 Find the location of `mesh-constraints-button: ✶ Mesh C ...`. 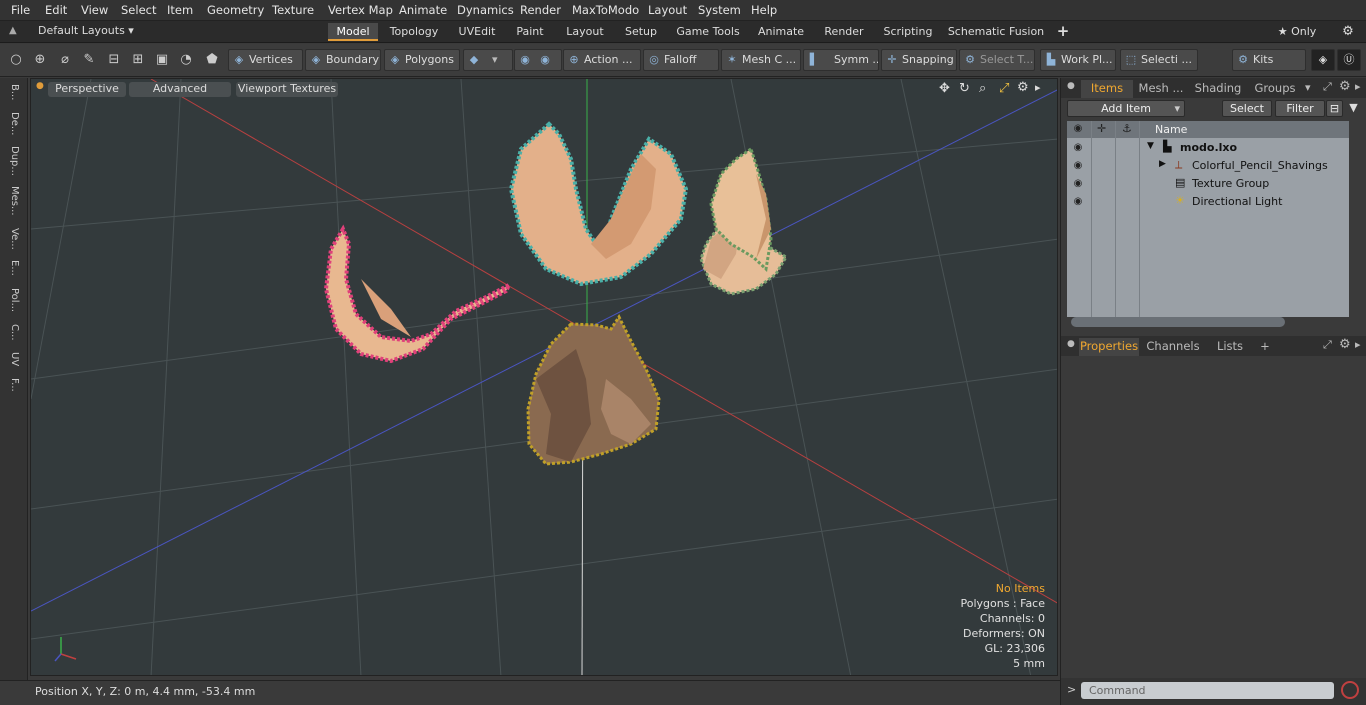

mesh-constraints-button: ✶ Mesh C ... is located at coordinates (761, 60).